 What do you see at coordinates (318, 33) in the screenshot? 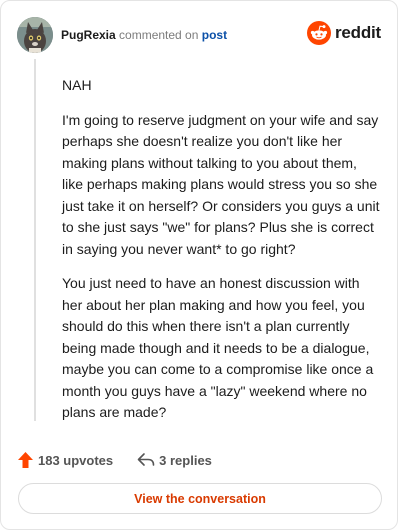
I see `reddit-snoo-icon` at bounding box center [318, 33].